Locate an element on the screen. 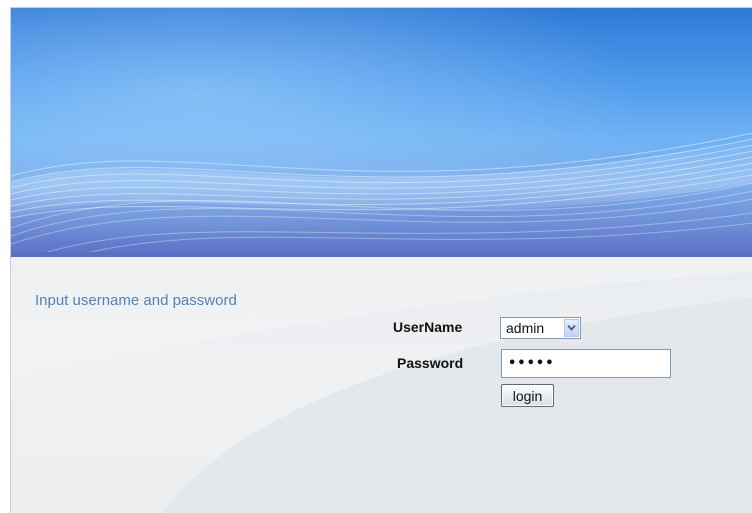  password-field is located at coordinates (586, 363).